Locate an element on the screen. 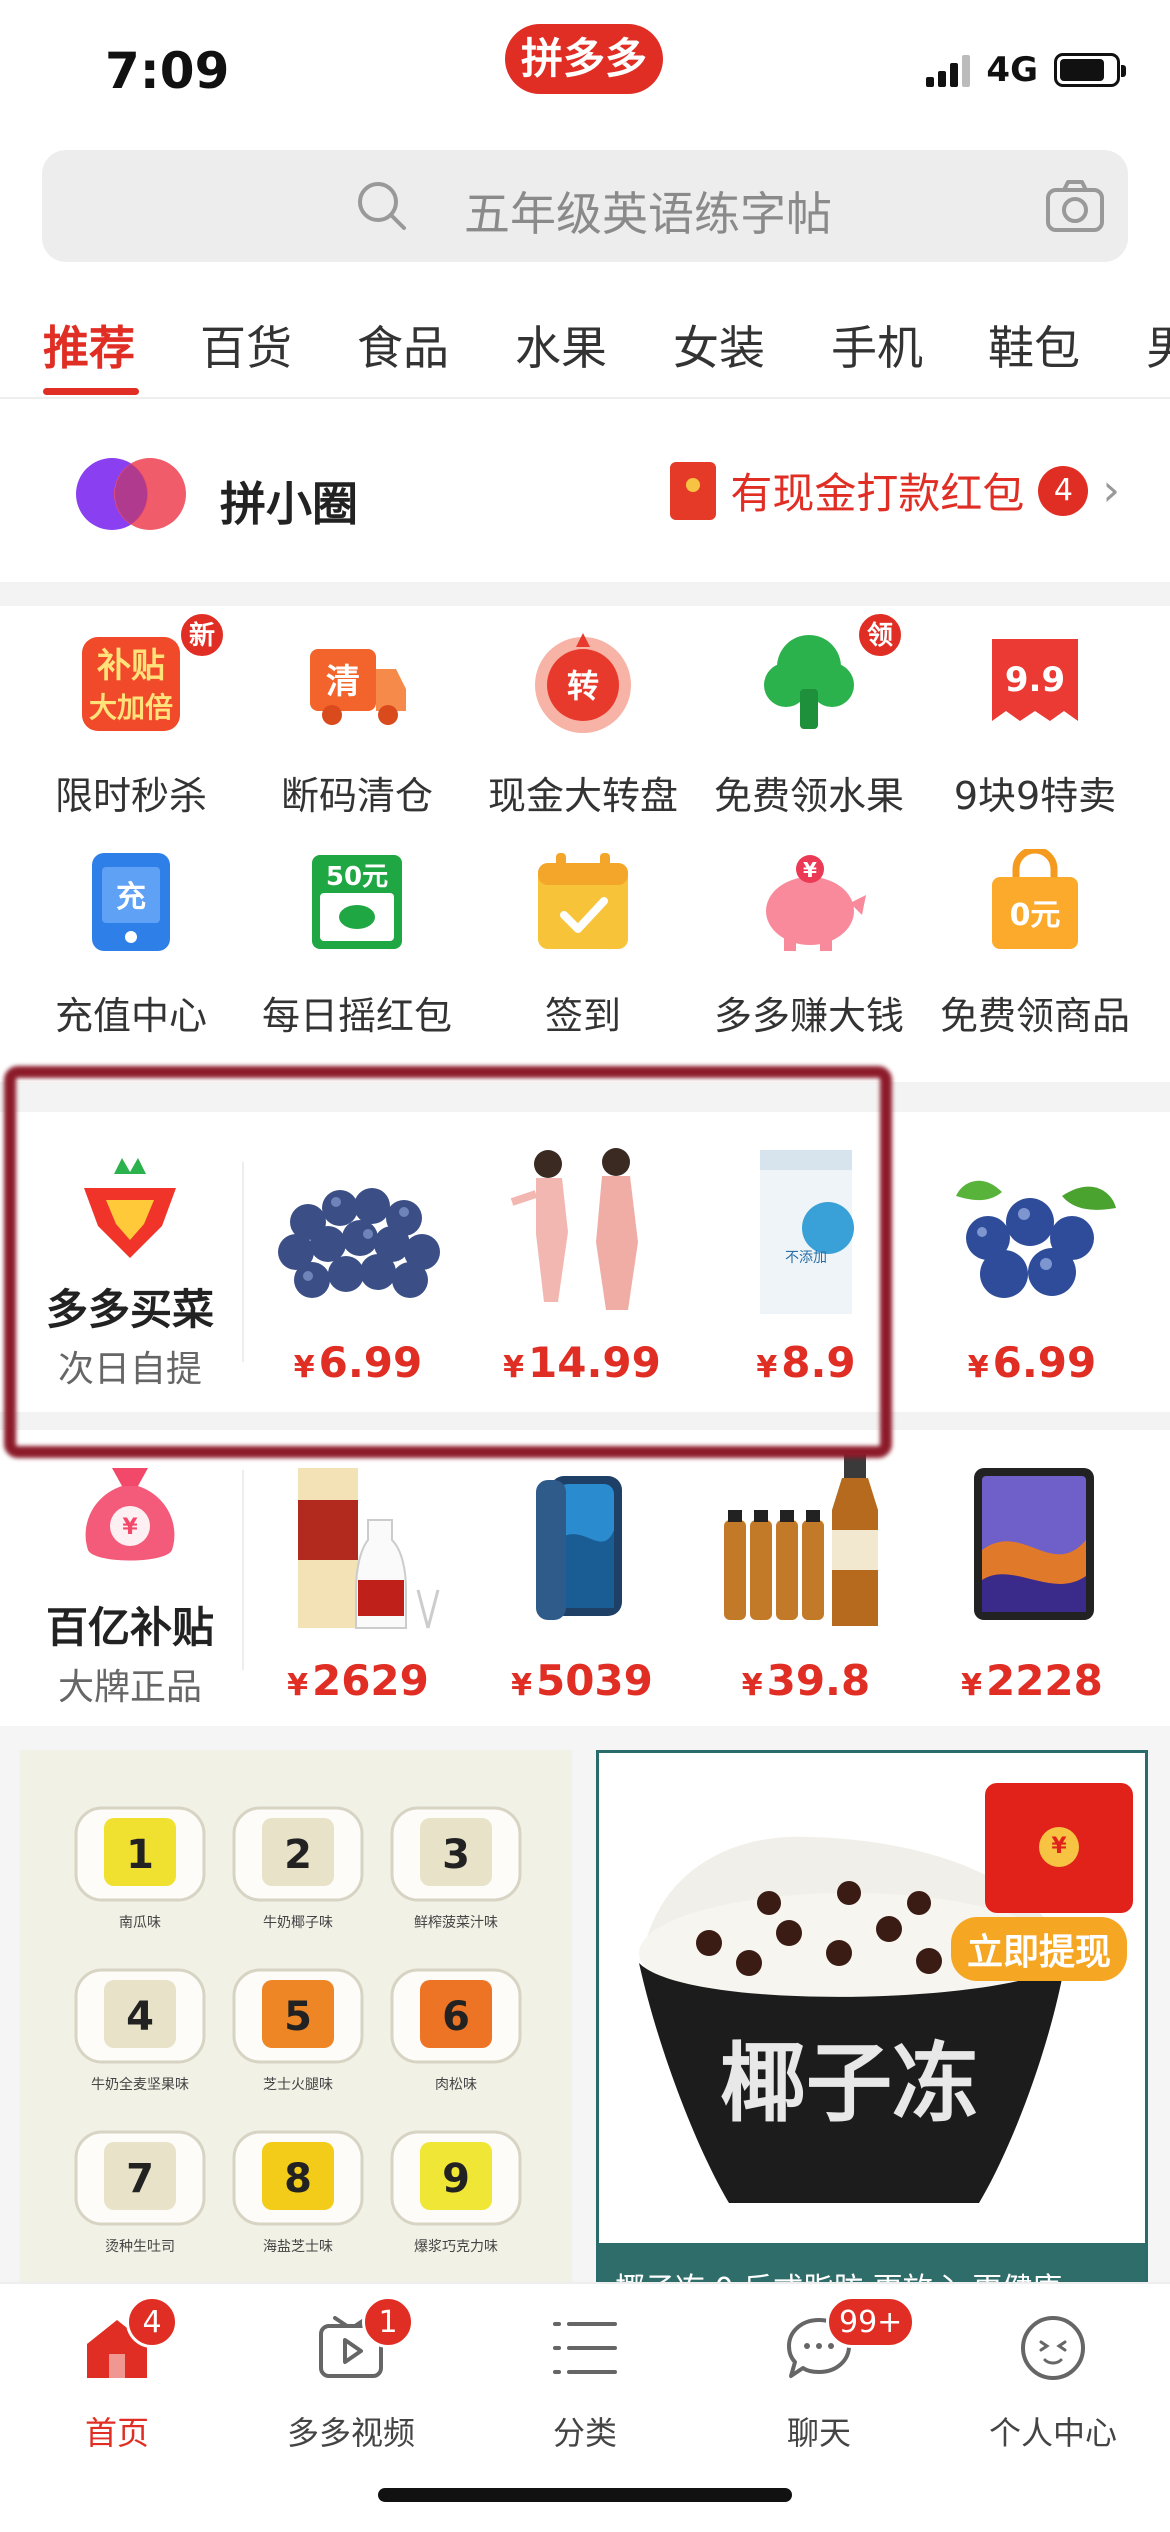 This screenshot has height=2532, width=1170. shortcut-clearance: 清 断码清仓 is located at coordinates (357, 711).